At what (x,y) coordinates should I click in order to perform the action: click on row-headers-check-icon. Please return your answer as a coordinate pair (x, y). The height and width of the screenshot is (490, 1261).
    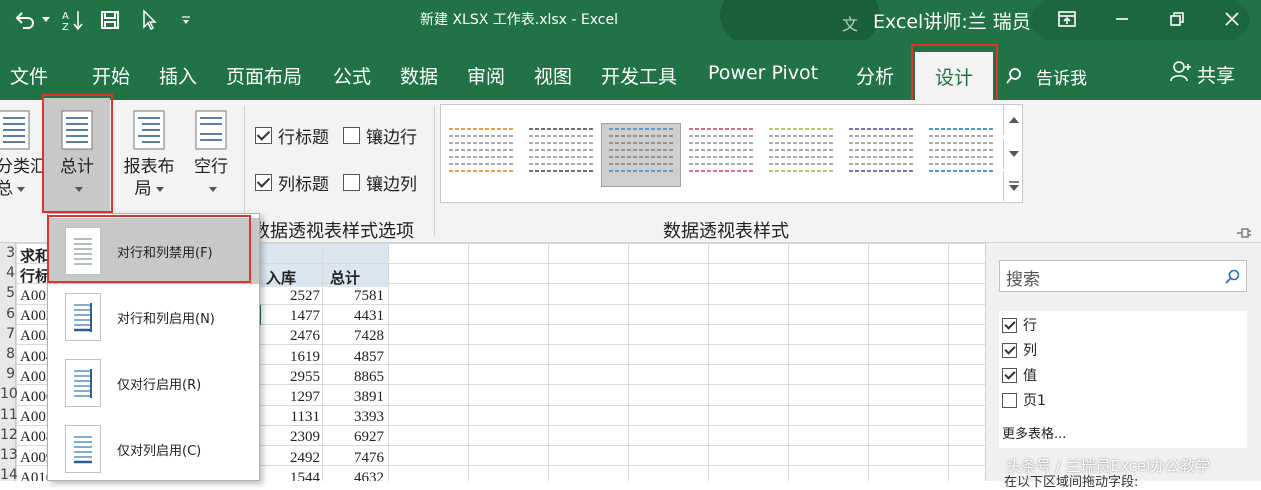
    Looking at the image, I should click on (263, 135).